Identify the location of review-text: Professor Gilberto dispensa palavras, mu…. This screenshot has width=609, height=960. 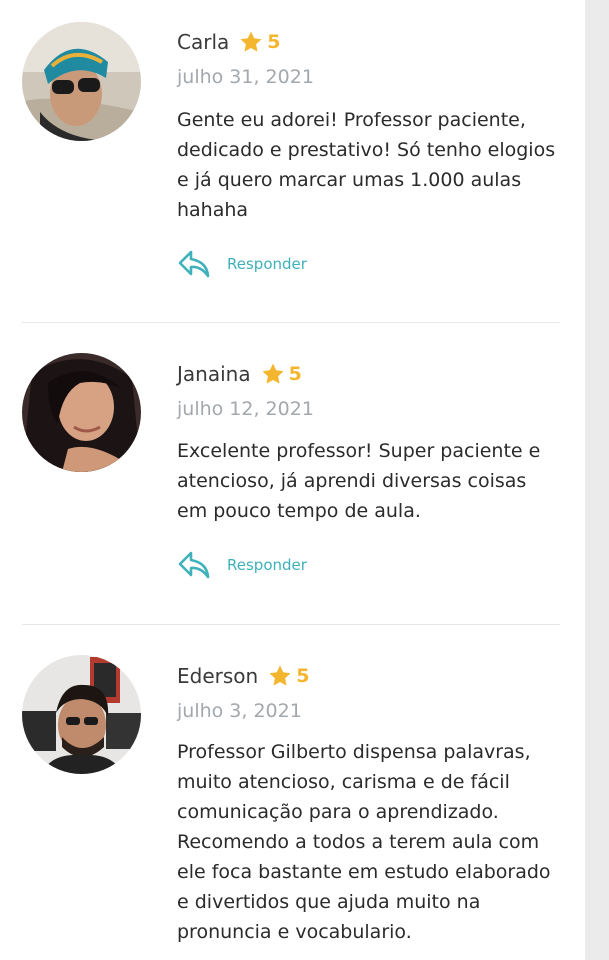
(364, 842).